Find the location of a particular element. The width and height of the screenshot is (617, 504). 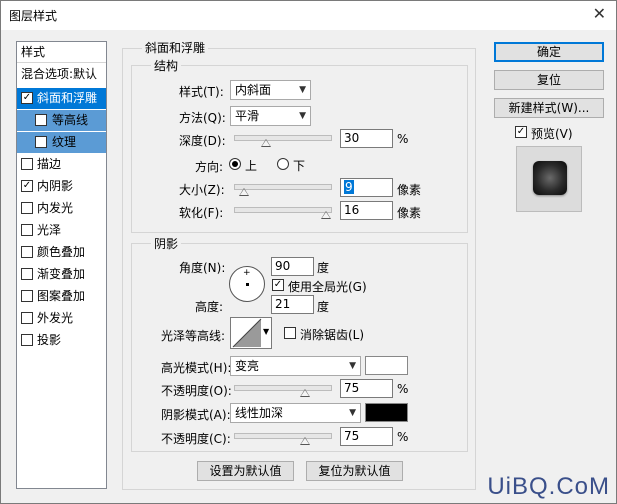

shading-title: 阴影 is located at coordinates (166, 243).